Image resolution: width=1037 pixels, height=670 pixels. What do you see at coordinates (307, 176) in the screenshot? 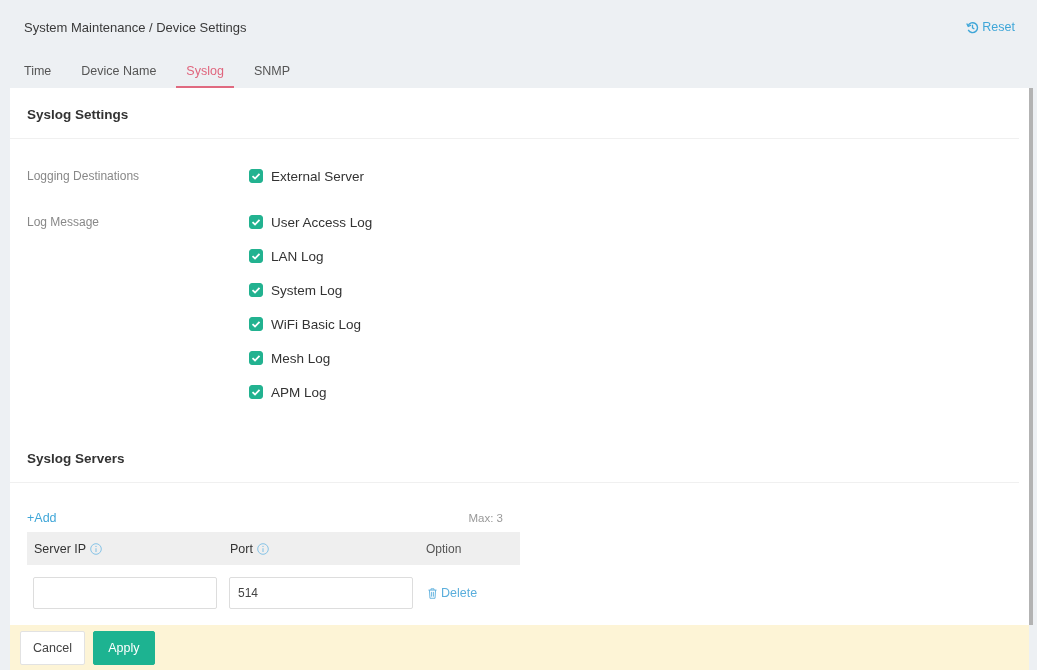
I see `checkbox-option: External Server` at bounding box center [307, 176].